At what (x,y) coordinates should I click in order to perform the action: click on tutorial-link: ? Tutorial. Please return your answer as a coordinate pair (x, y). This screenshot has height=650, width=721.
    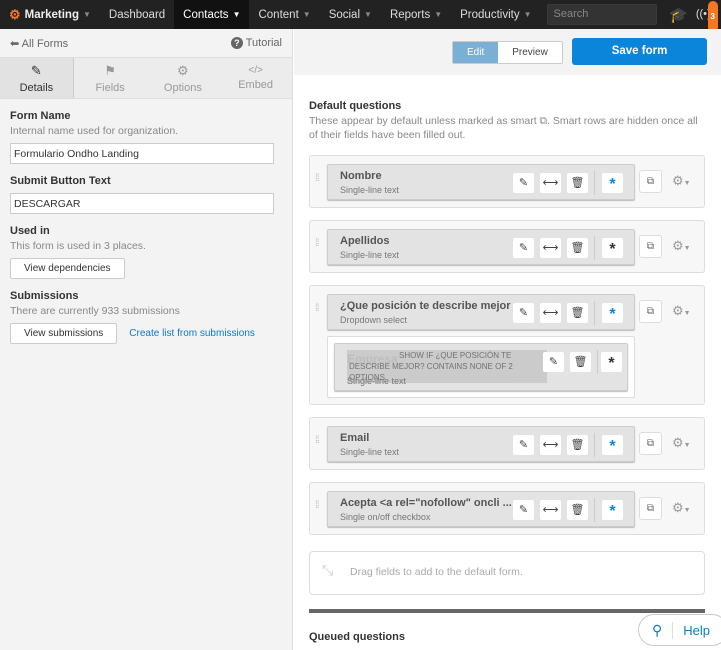
    Looking at the image, I should click on (256, 43).